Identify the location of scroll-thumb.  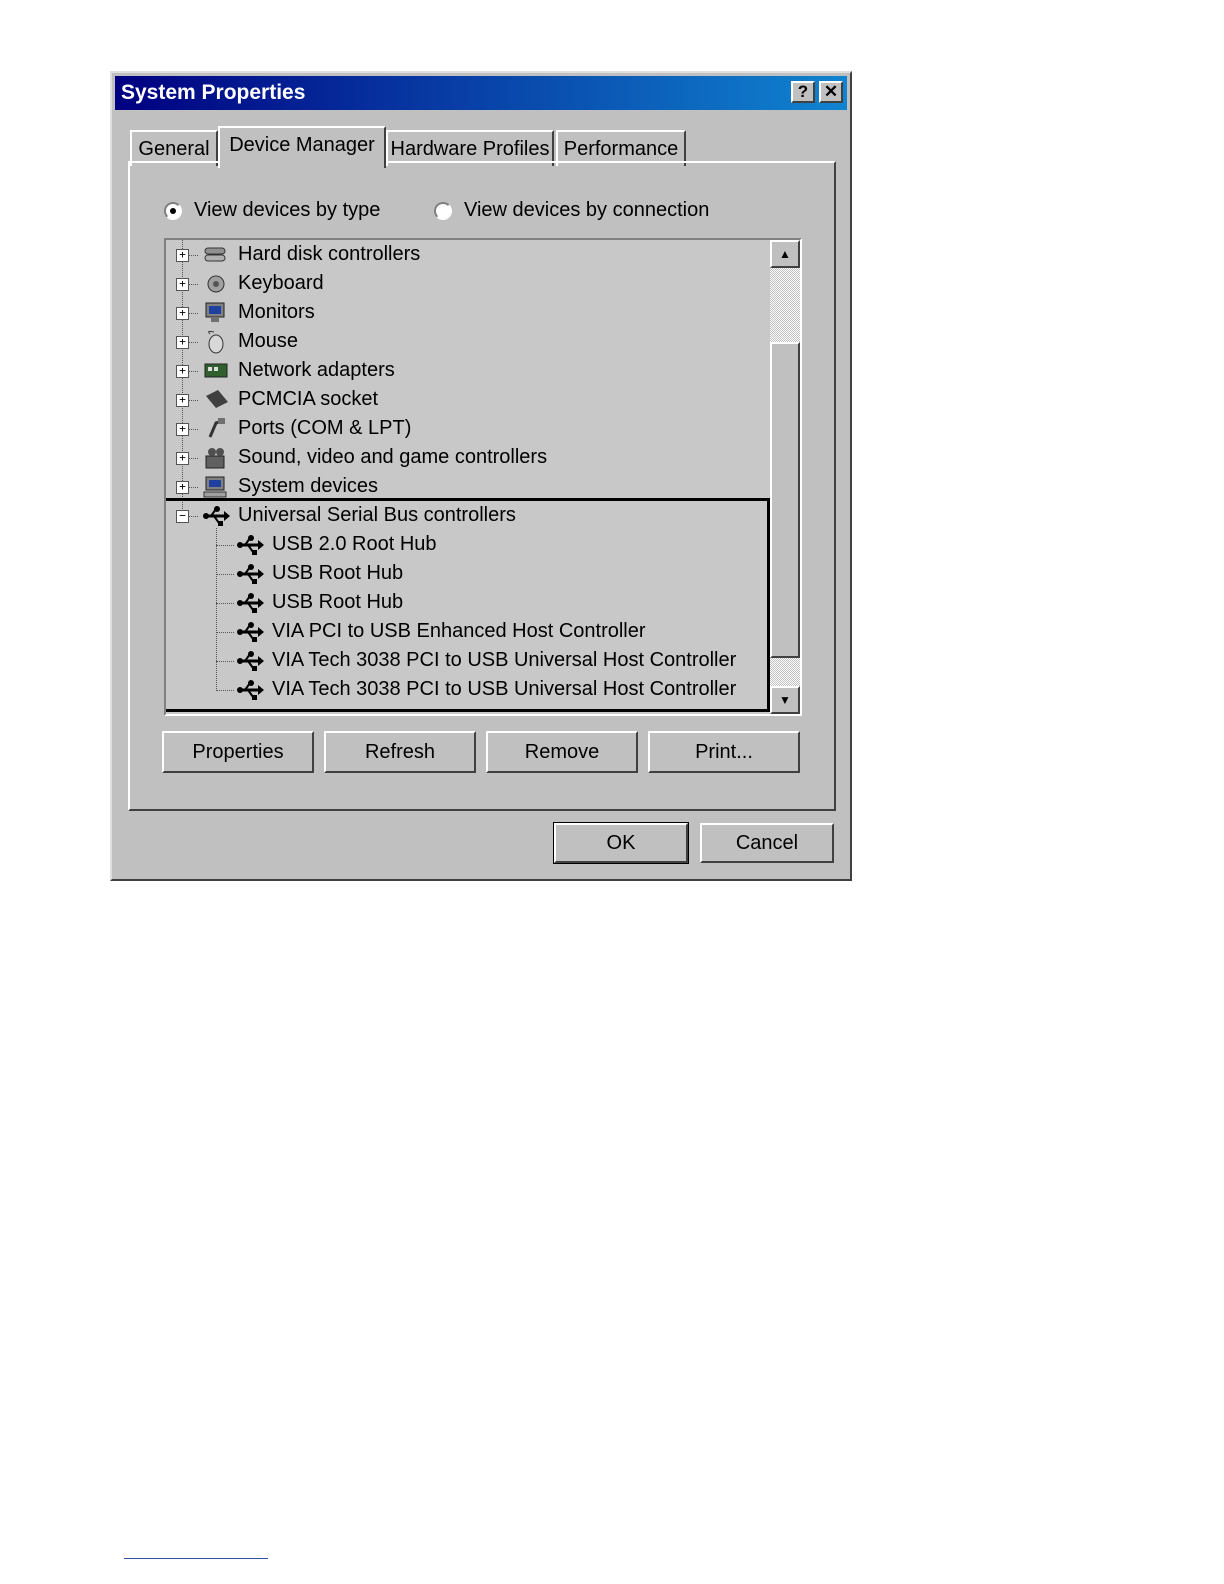
(785, 500).